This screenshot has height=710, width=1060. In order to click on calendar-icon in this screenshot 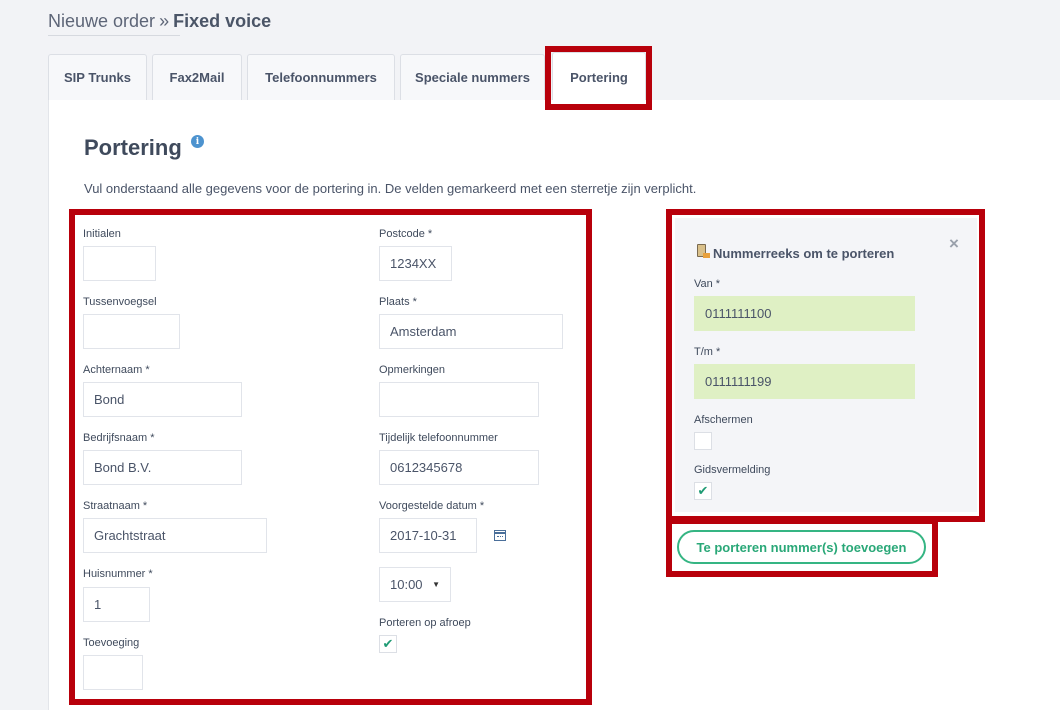, I will do `click(500, 535)`.